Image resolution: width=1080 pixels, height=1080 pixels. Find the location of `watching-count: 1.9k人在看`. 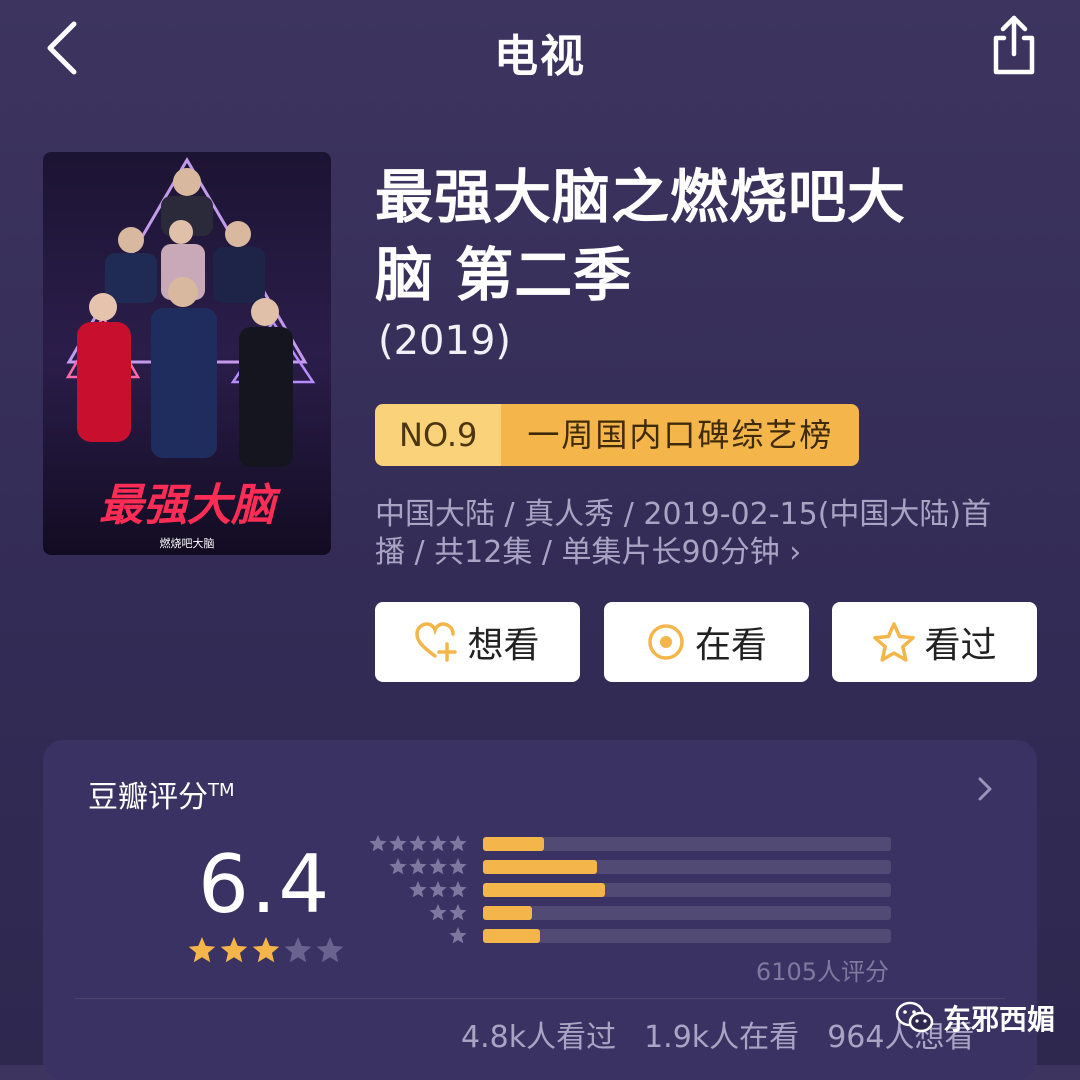

watching-count: 1.9k人在看 is located at coordinates (721, 1034).